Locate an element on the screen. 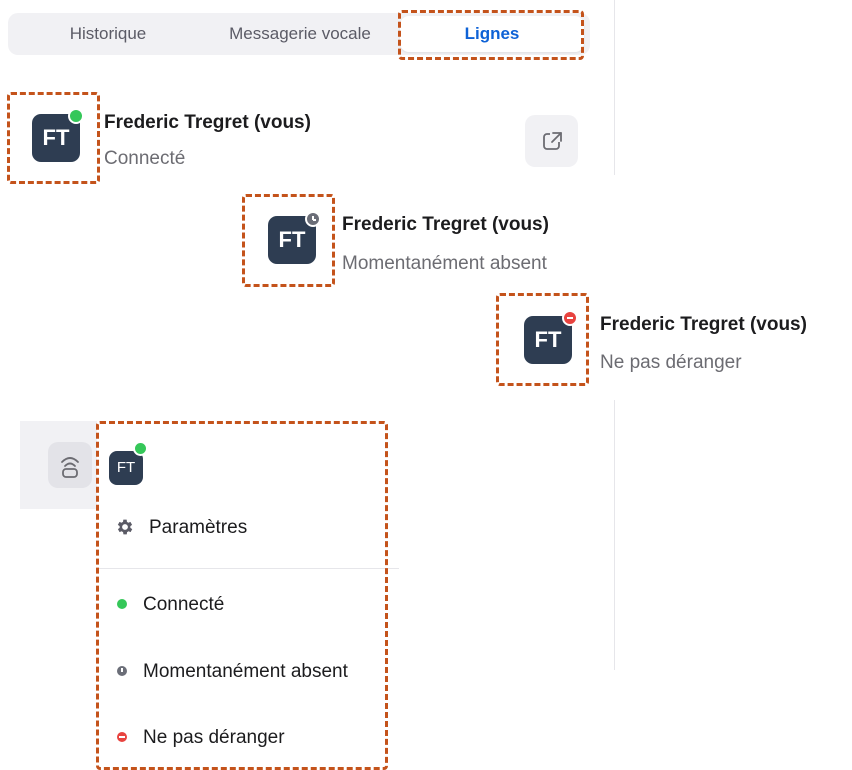  dnd-status-indicator is located at coordinates (570, 318).